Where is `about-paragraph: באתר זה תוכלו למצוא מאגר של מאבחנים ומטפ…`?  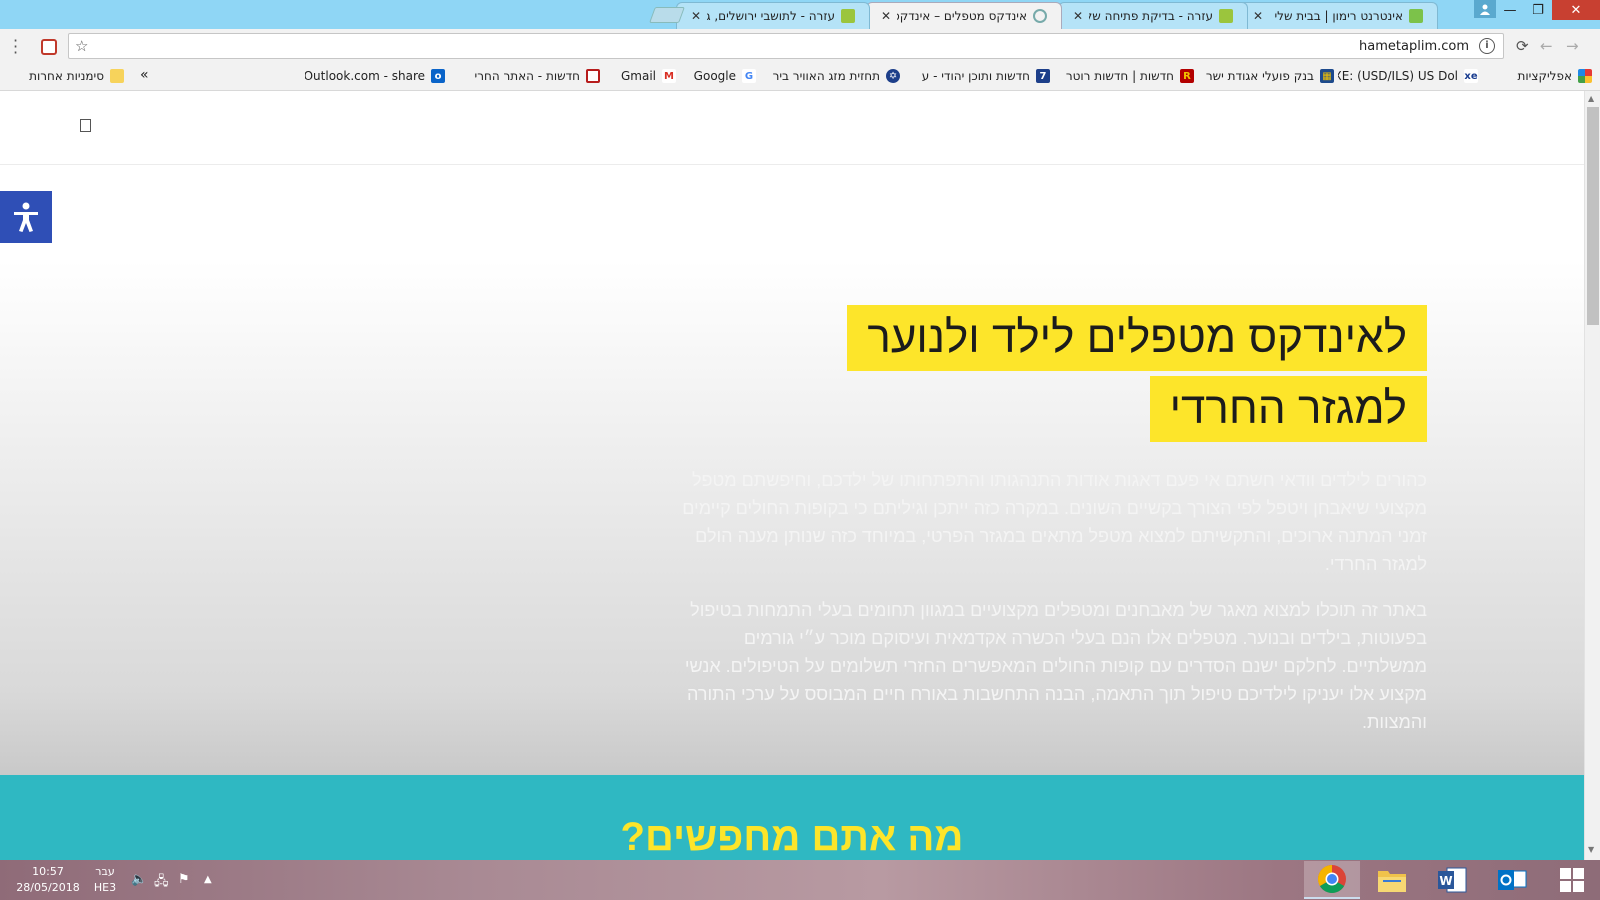
about-paragraph: באתר זה תוכלו למצוא מאגר של מאבחנים ומטפ… is located at coordinates (1055, 666).